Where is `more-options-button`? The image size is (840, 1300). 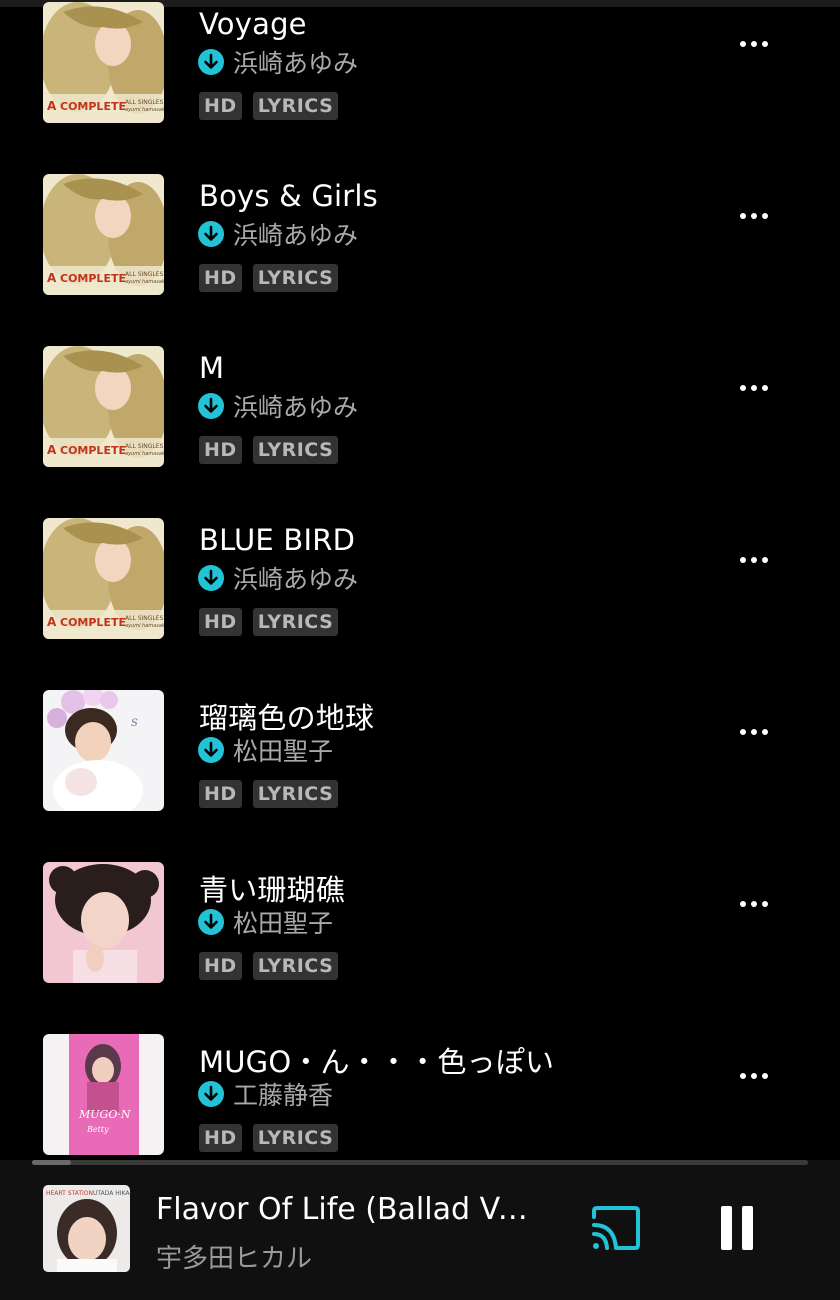 more-options-button is located at coordinates (754, 1076).